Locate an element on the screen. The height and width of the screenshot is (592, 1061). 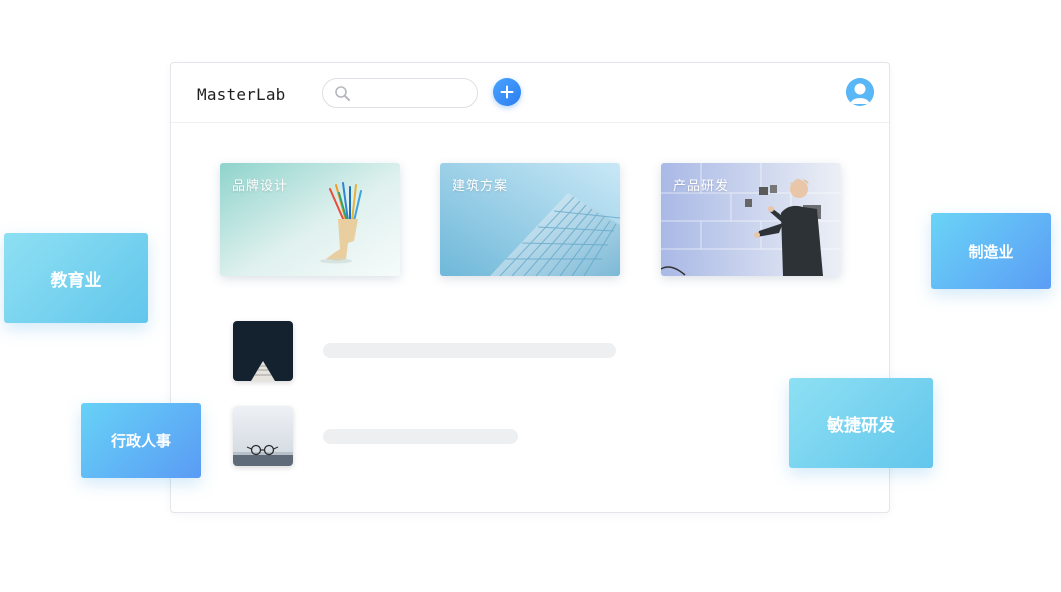
tag-agile-development: 敏捷研发 is located at coordinates (861, 423).